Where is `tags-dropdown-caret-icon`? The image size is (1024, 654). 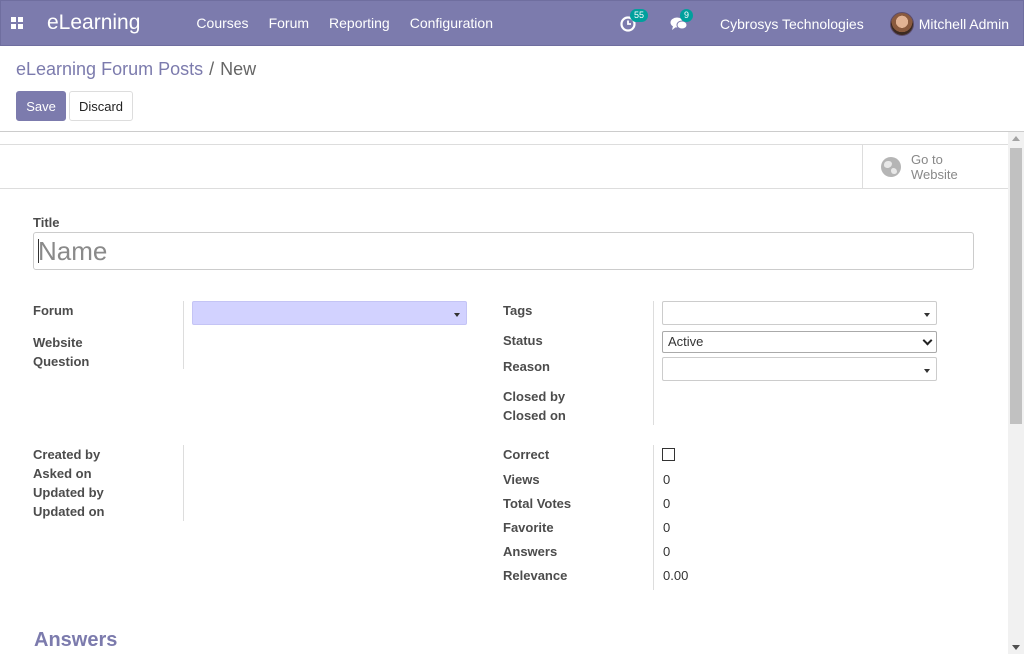
tags-dropdown-caret-icon is located at coordinates (927, 315).